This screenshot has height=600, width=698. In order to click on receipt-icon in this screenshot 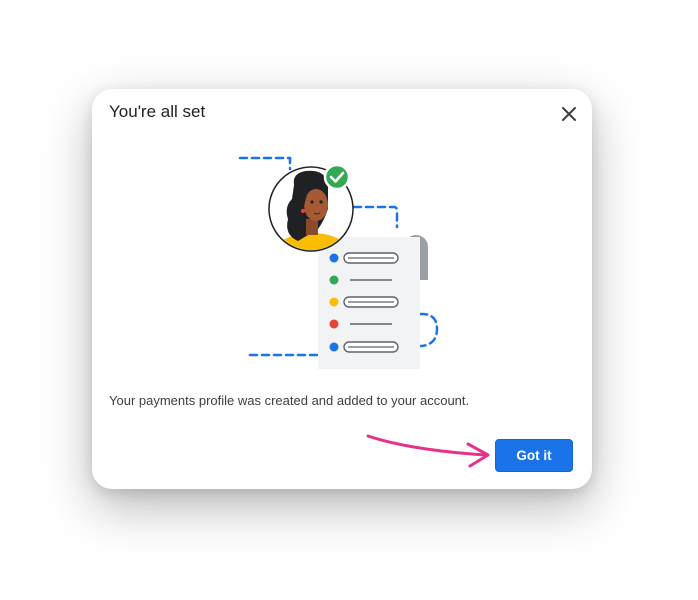, I will do `click(373, 302)`.